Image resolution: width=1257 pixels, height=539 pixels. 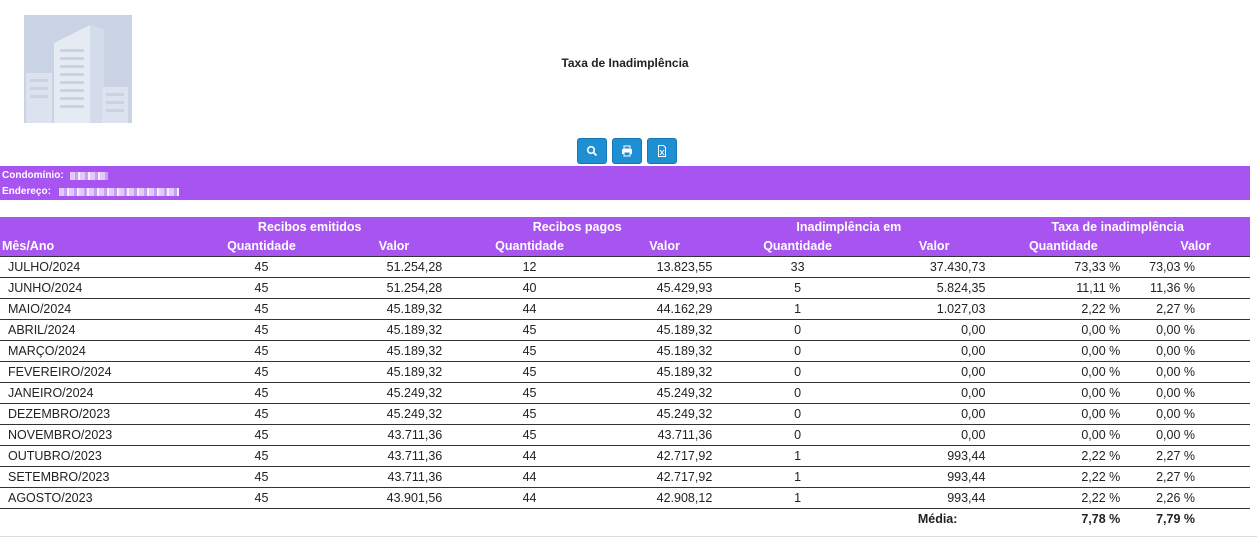 I want to click on redacted-endereco, so click(x=118, y=192).